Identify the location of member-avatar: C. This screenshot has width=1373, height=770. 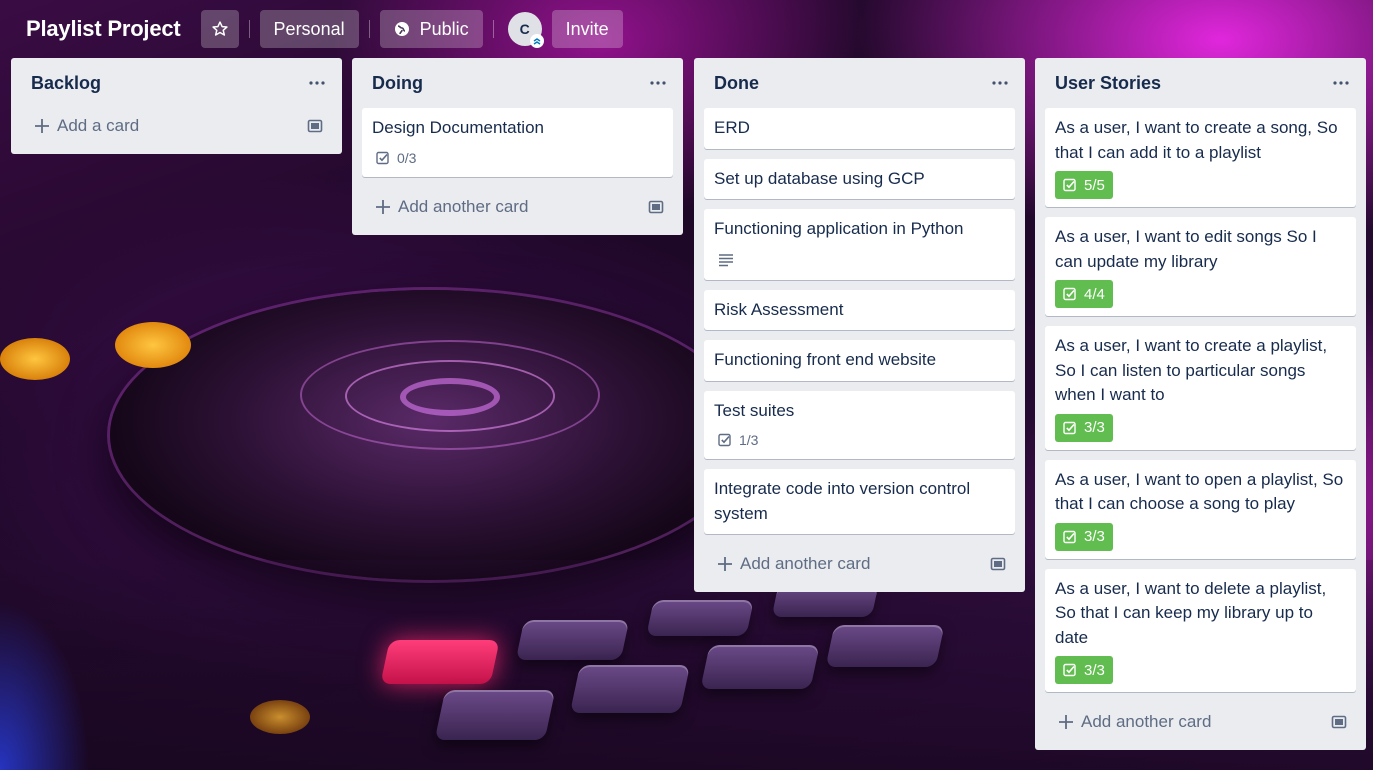
(525, 30).